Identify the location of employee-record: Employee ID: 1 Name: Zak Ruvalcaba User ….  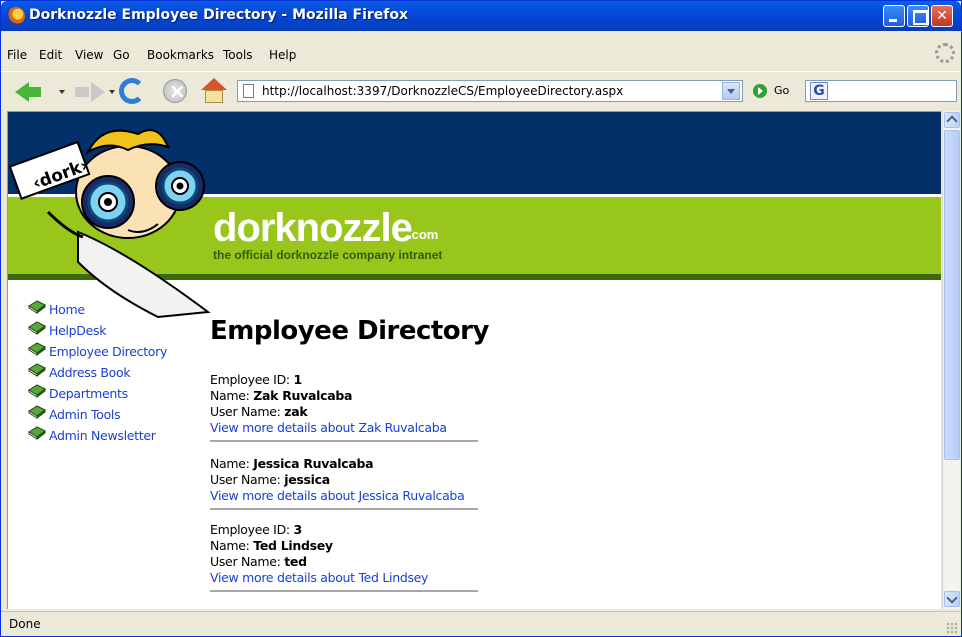
(345, 407).